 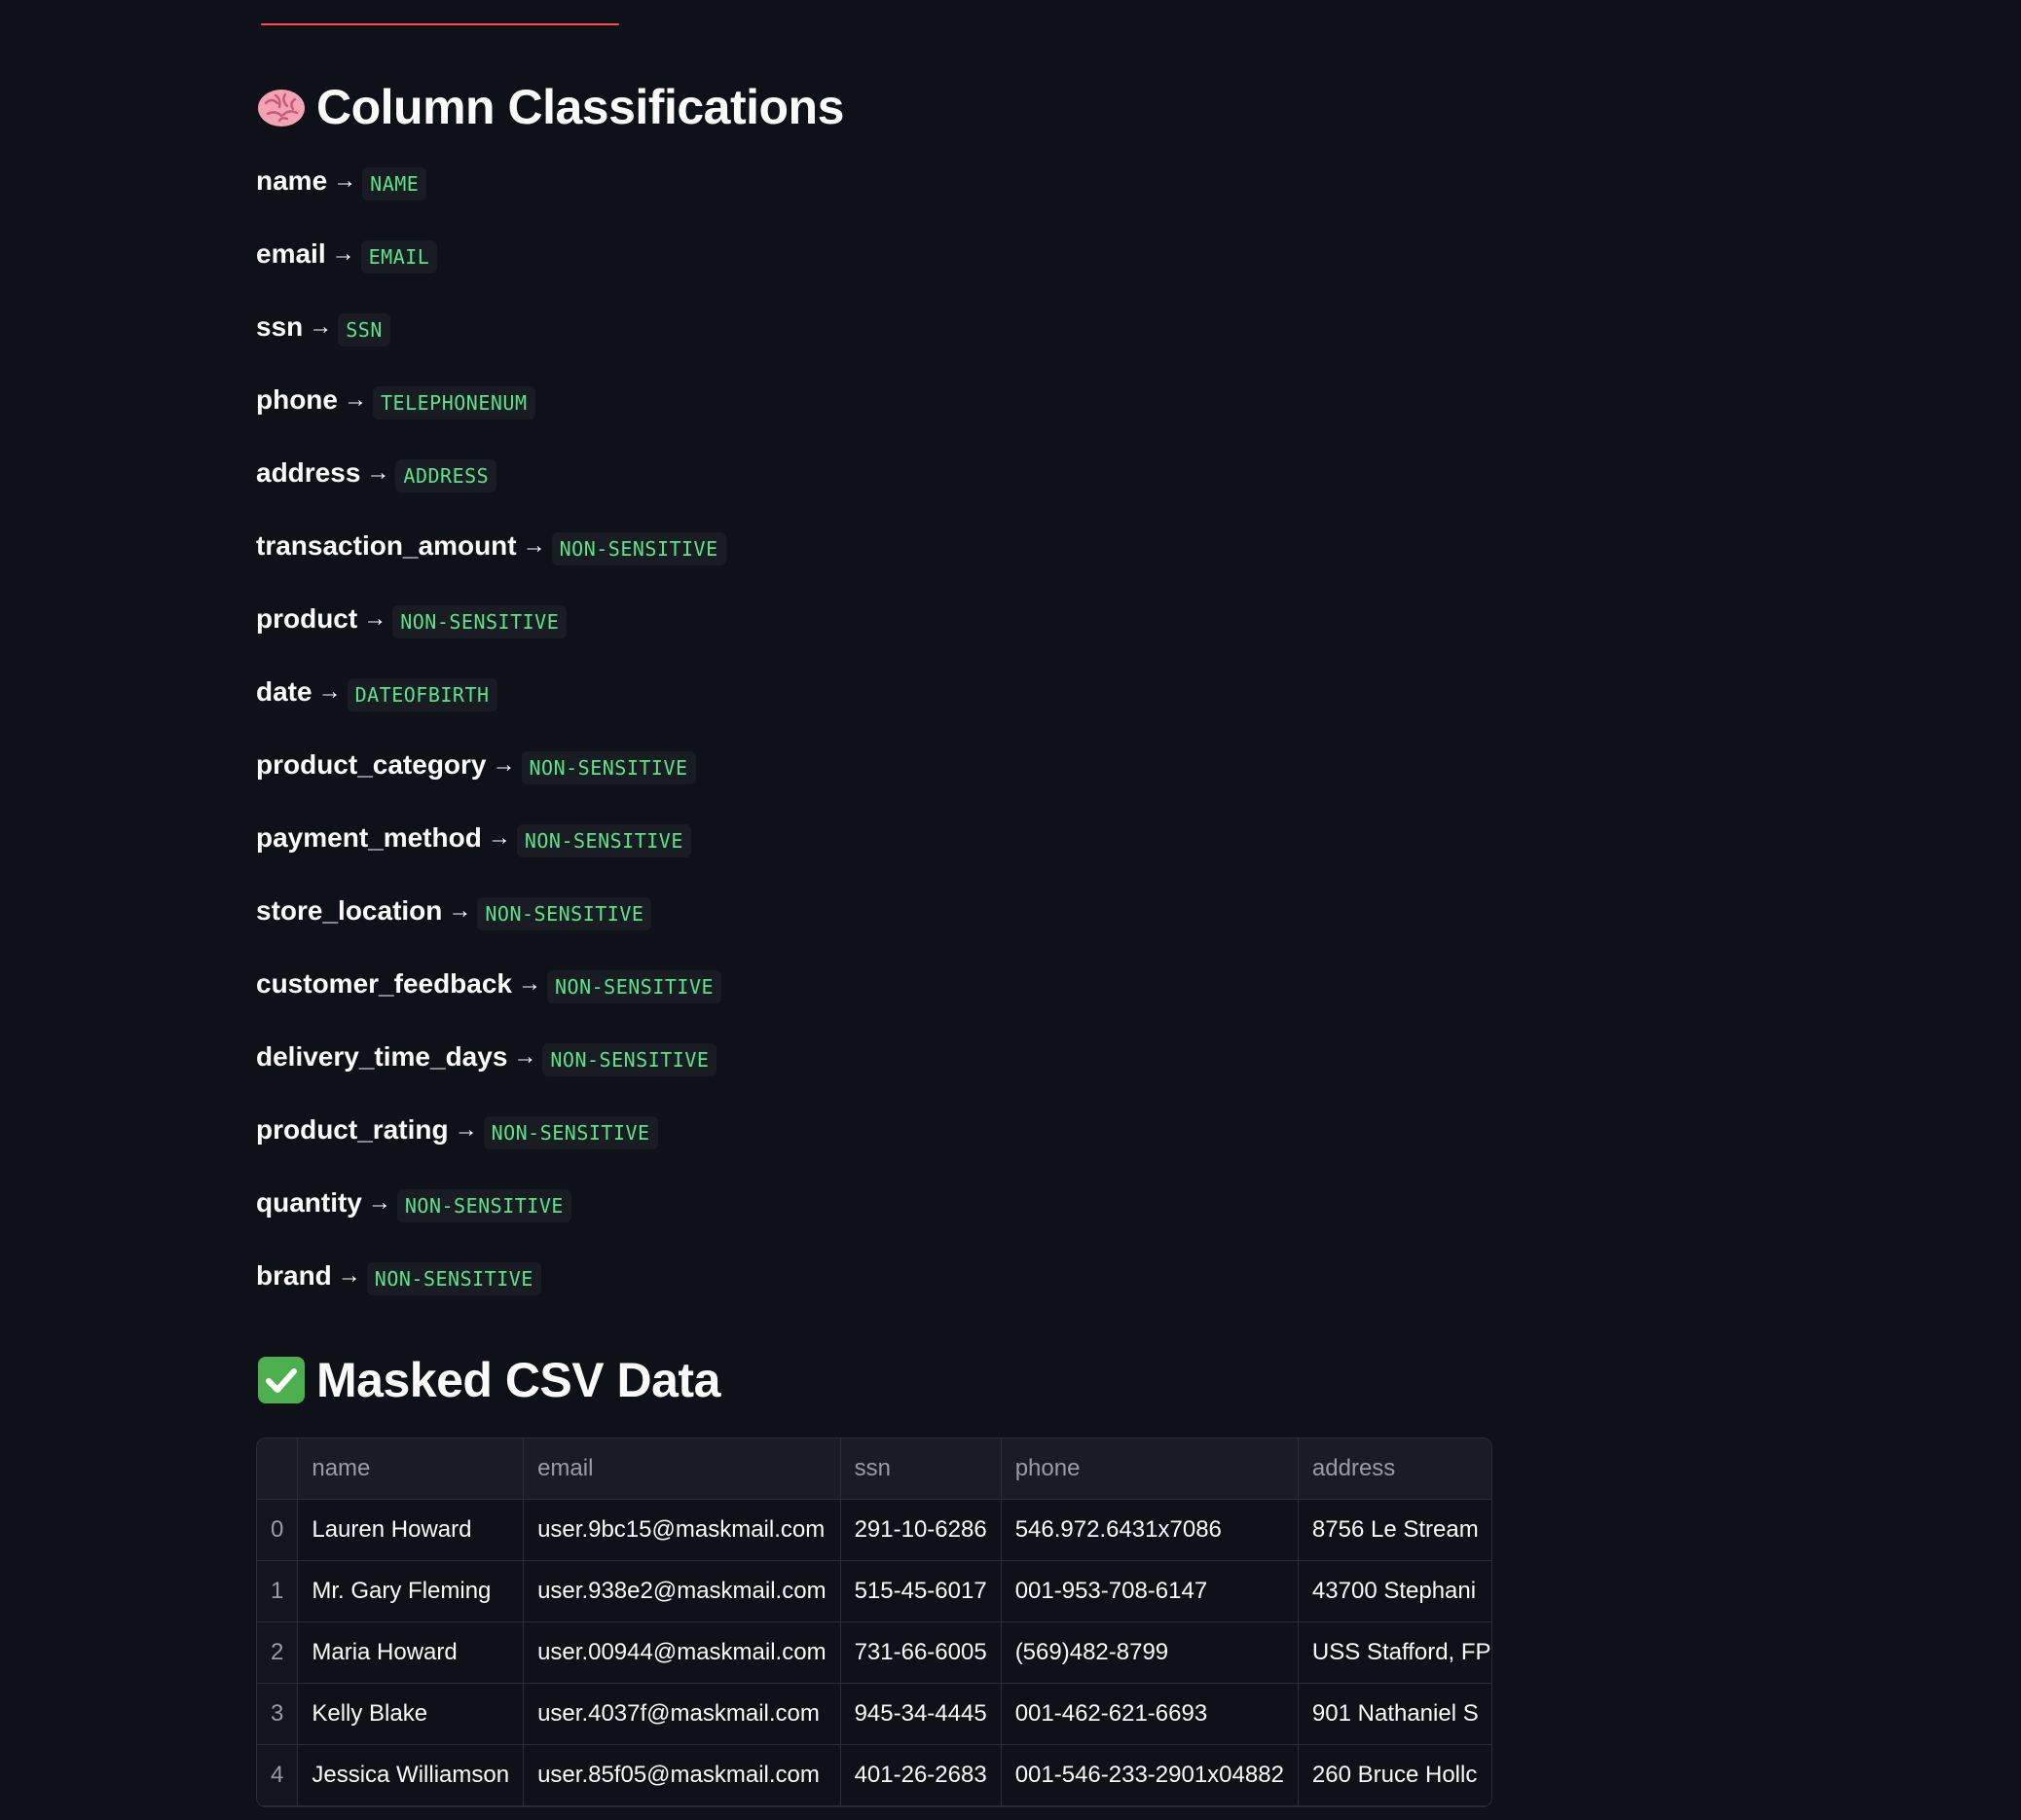 What do you see at coordinates (921, 1591) in the screenshot?
I see `table-cell: 515-45-6017` at bounding box center [921, 1591].